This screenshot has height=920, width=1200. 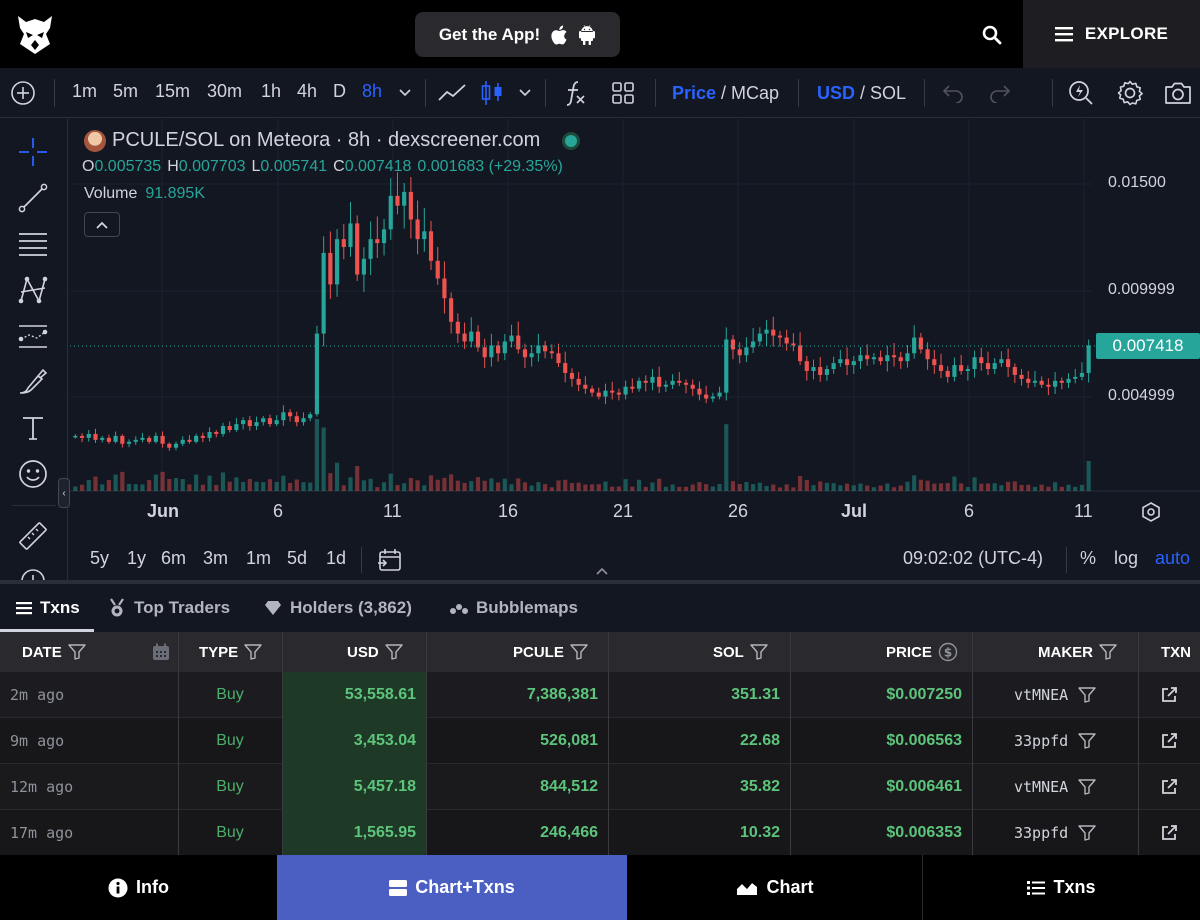 I want to click on usd-sol-toggle: USD / SOL, so click(x=861, y=93).